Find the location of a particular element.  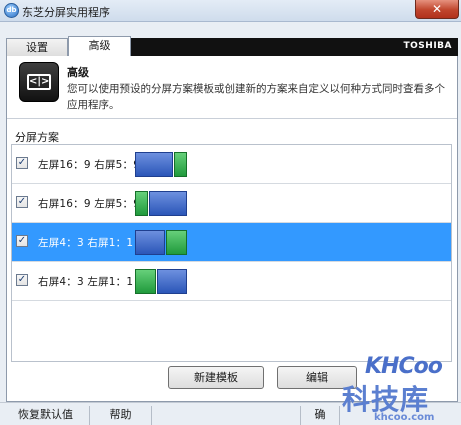

divider is located at coordinates (232, 118).